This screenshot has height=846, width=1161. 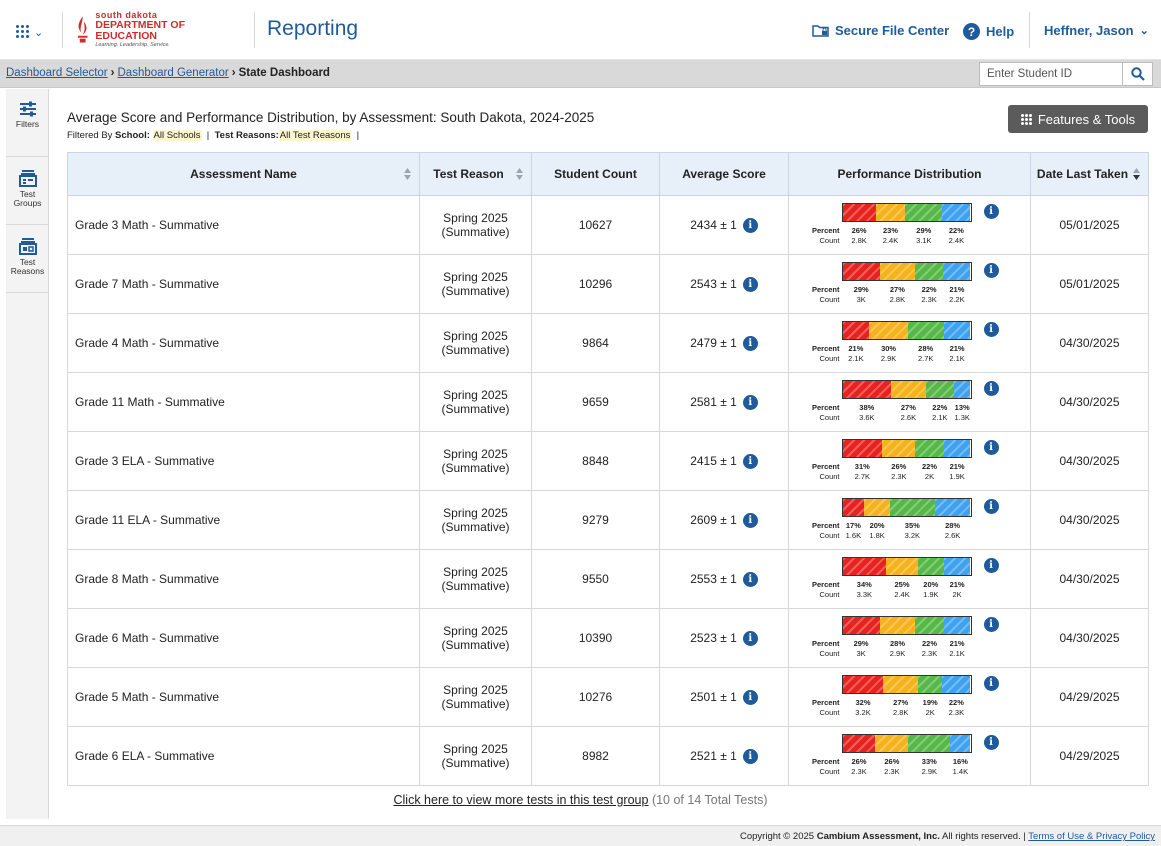 I want to click on student-id-input, so click(x=1051, y=74).